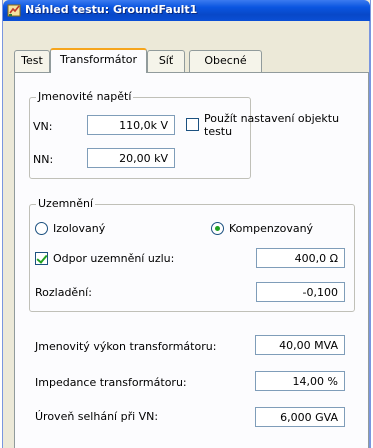 Image resolution: width=373 pixels, height=448 pixels. I want to click on vn-field: 110,0k V, so click(131, 125).